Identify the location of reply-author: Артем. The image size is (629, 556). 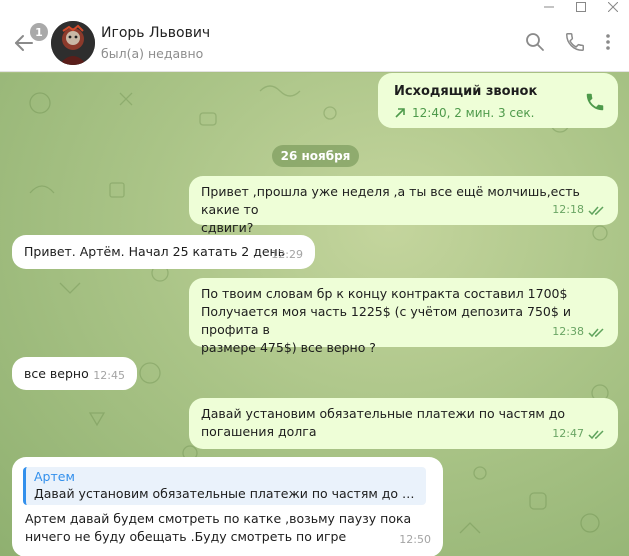
(54, 476).